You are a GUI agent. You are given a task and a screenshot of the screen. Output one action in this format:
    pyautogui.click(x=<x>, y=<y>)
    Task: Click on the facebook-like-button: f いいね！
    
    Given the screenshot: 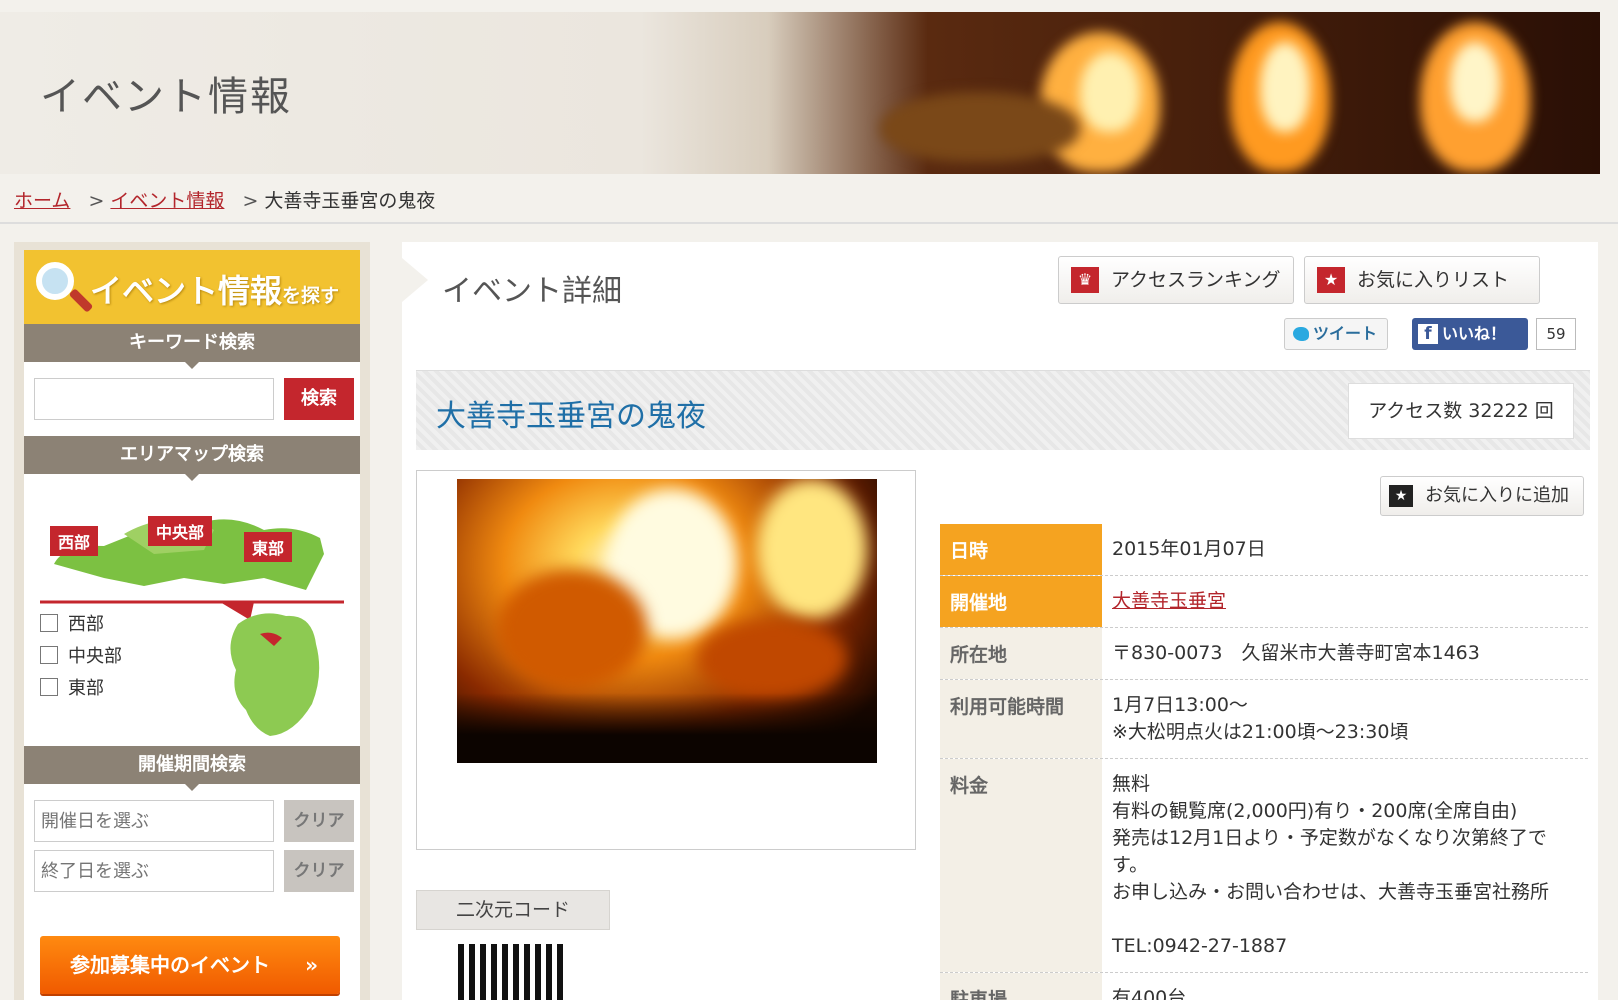 What is the action you would take?
    pyautogui.click(x=1470, y=334)
    